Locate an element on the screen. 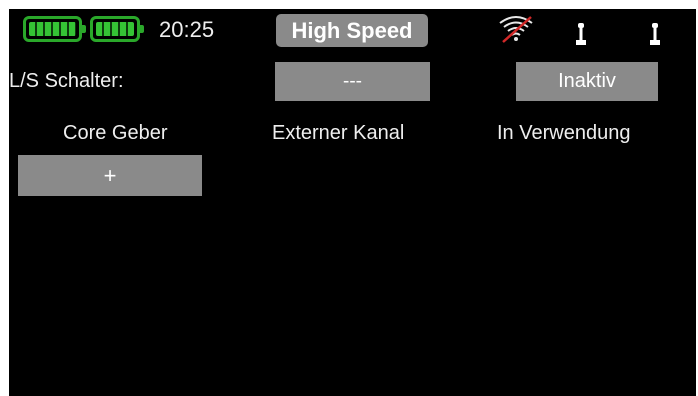 The height and width of the screenshot is (396, 698). switch-label: L/S Schalter: is located at coordinates (66, 81).